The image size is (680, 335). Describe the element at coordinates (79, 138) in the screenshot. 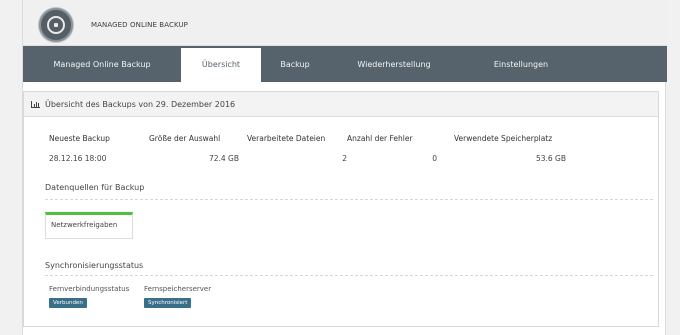

I see `stat-label: Neueste Backup` at that location.